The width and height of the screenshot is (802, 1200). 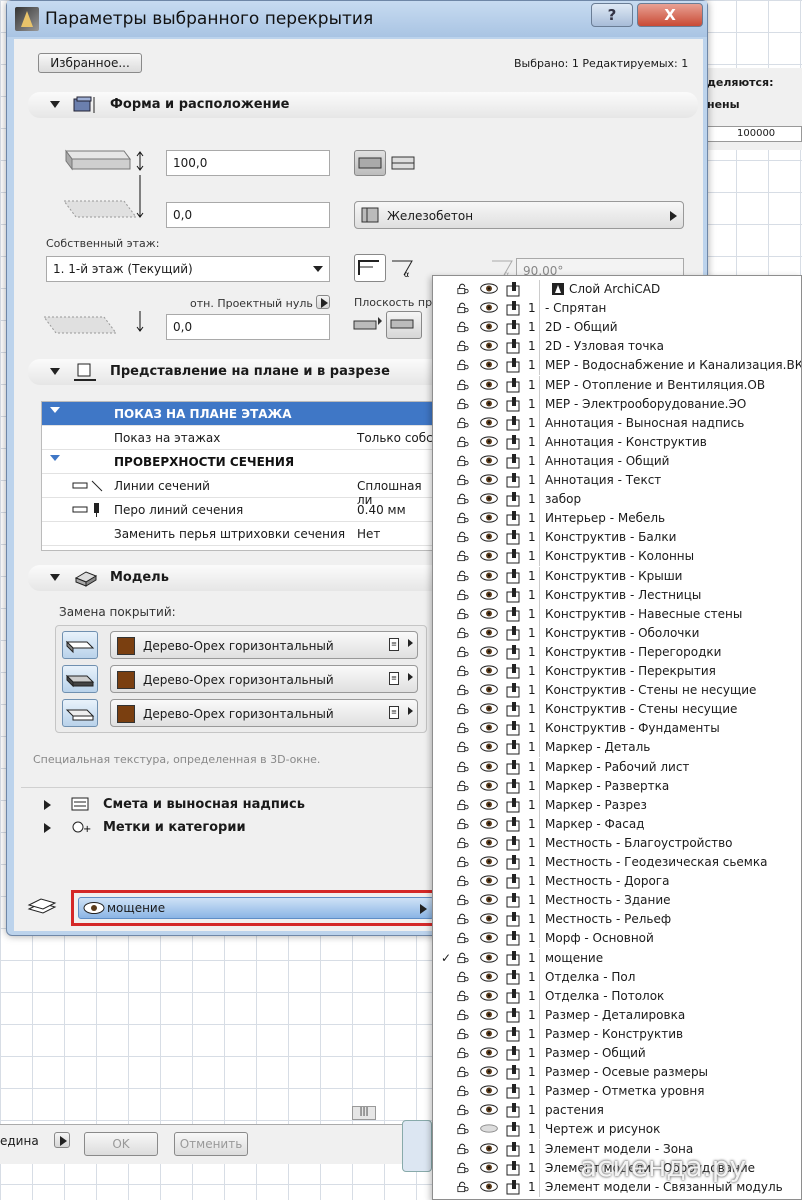 What do you see at coordinates (617, 500) in the screenshot?
I see `layer-list-item: 1 забор` at bounding box center [617, 500].